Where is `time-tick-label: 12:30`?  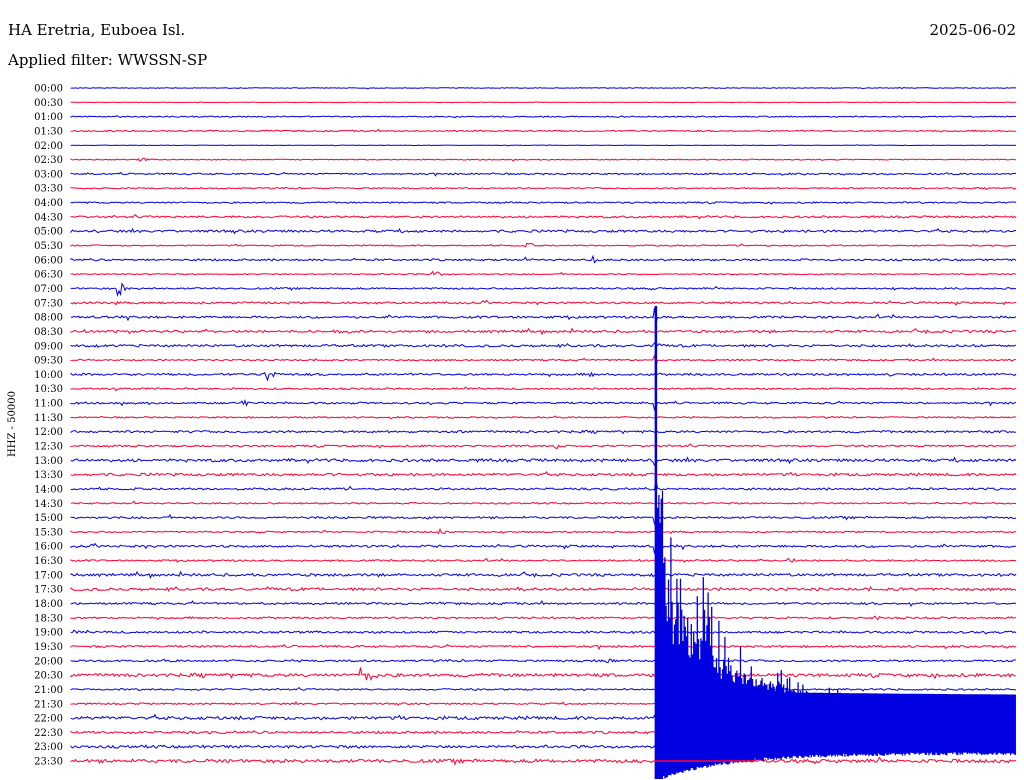
time-tick-label: 12:30 is located at coordinates (48, 447).